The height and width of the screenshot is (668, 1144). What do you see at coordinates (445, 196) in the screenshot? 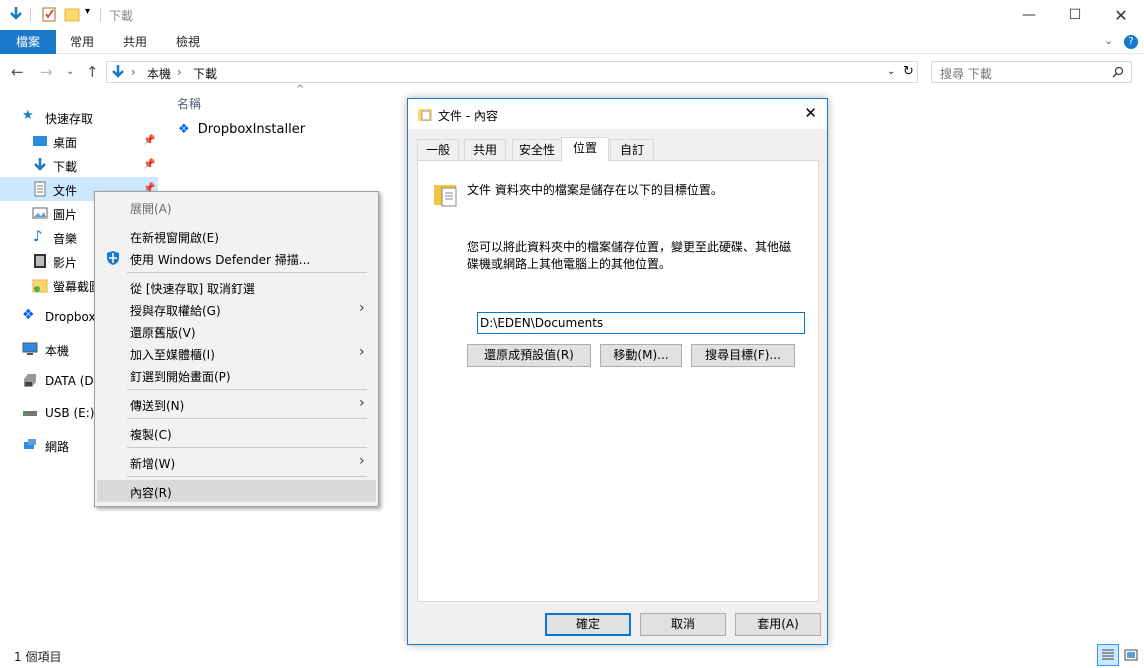
I see `folder-document-icon` at bounding box center [445, 196].